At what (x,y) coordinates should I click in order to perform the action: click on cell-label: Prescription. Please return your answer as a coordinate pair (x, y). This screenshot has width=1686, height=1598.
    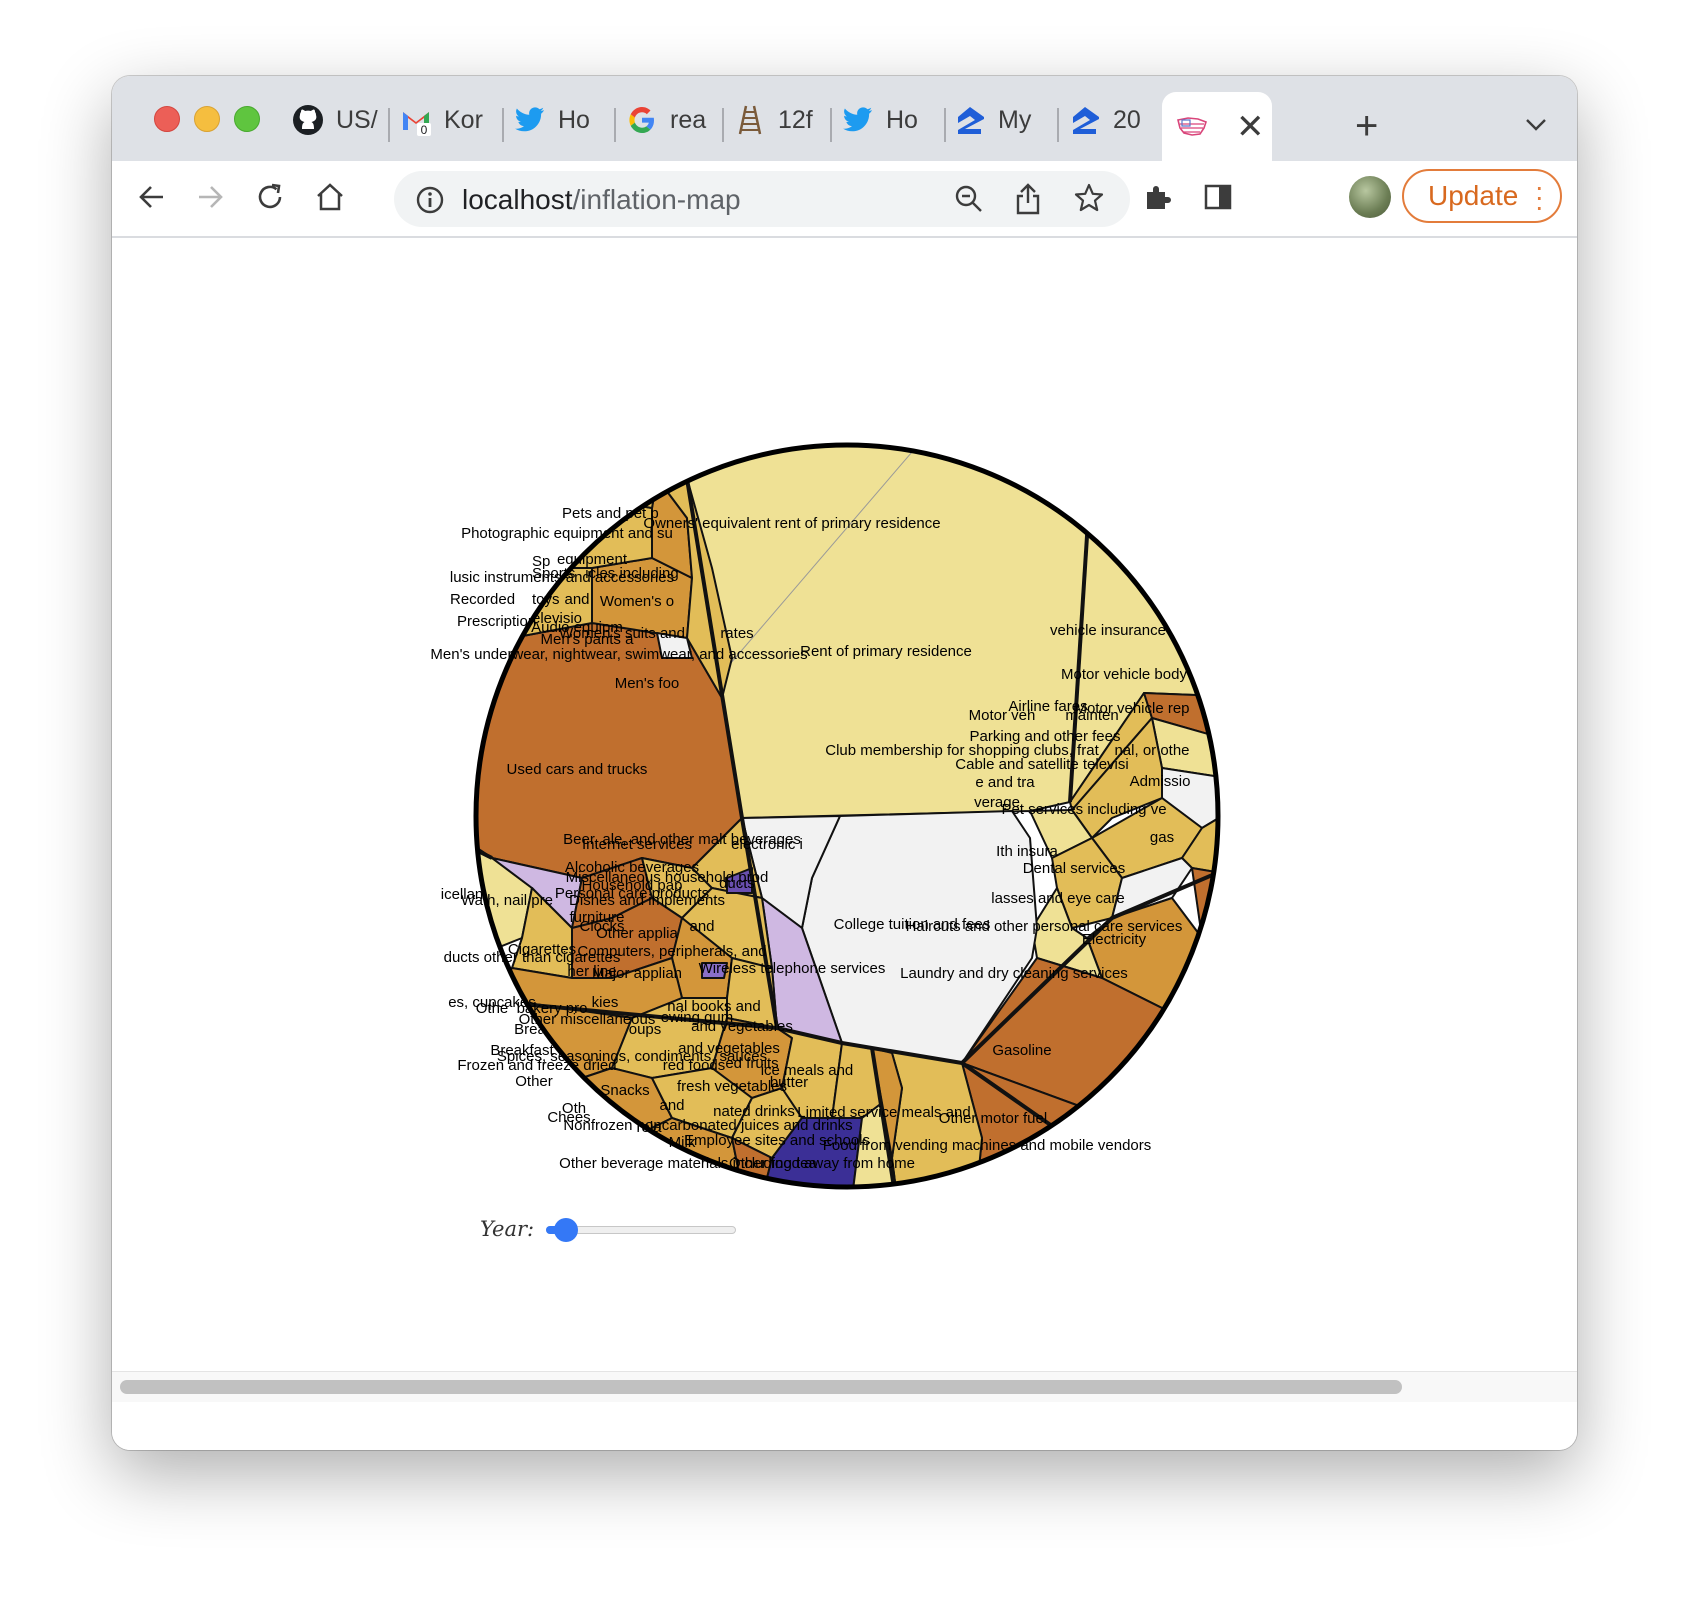
    Looking at the image, I should click on (496, 621).